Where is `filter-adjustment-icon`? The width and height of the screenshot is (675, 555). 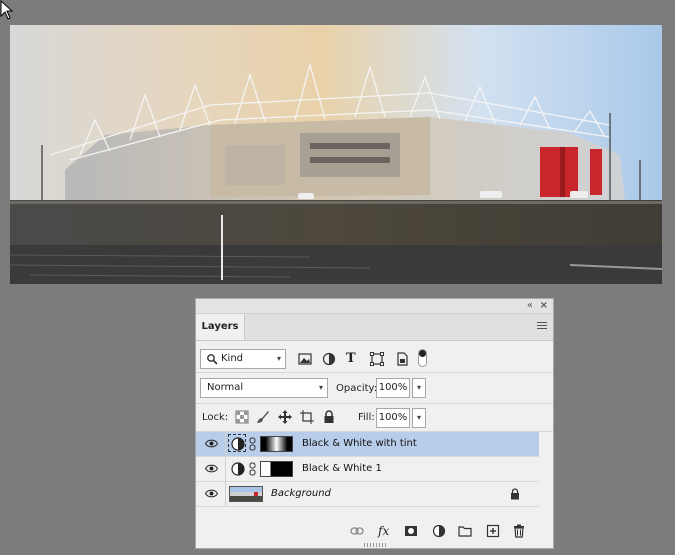 filter-adjustment-icon is located at coordinates (329, 359).